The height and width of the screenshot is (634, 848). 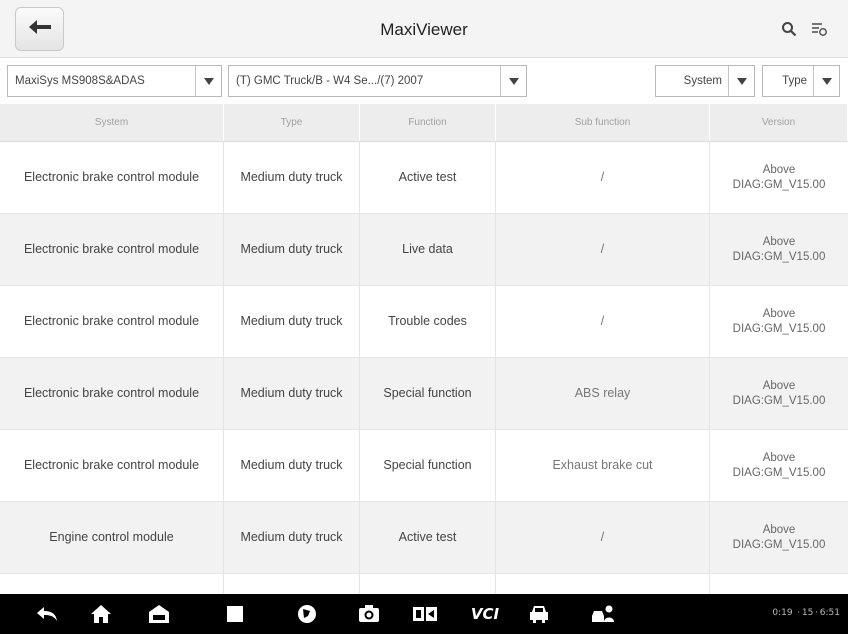 What do you see at coordinates (428, 249) in the screenshot?
I see `cell-function: Live data` at bounding box center [428, 249].